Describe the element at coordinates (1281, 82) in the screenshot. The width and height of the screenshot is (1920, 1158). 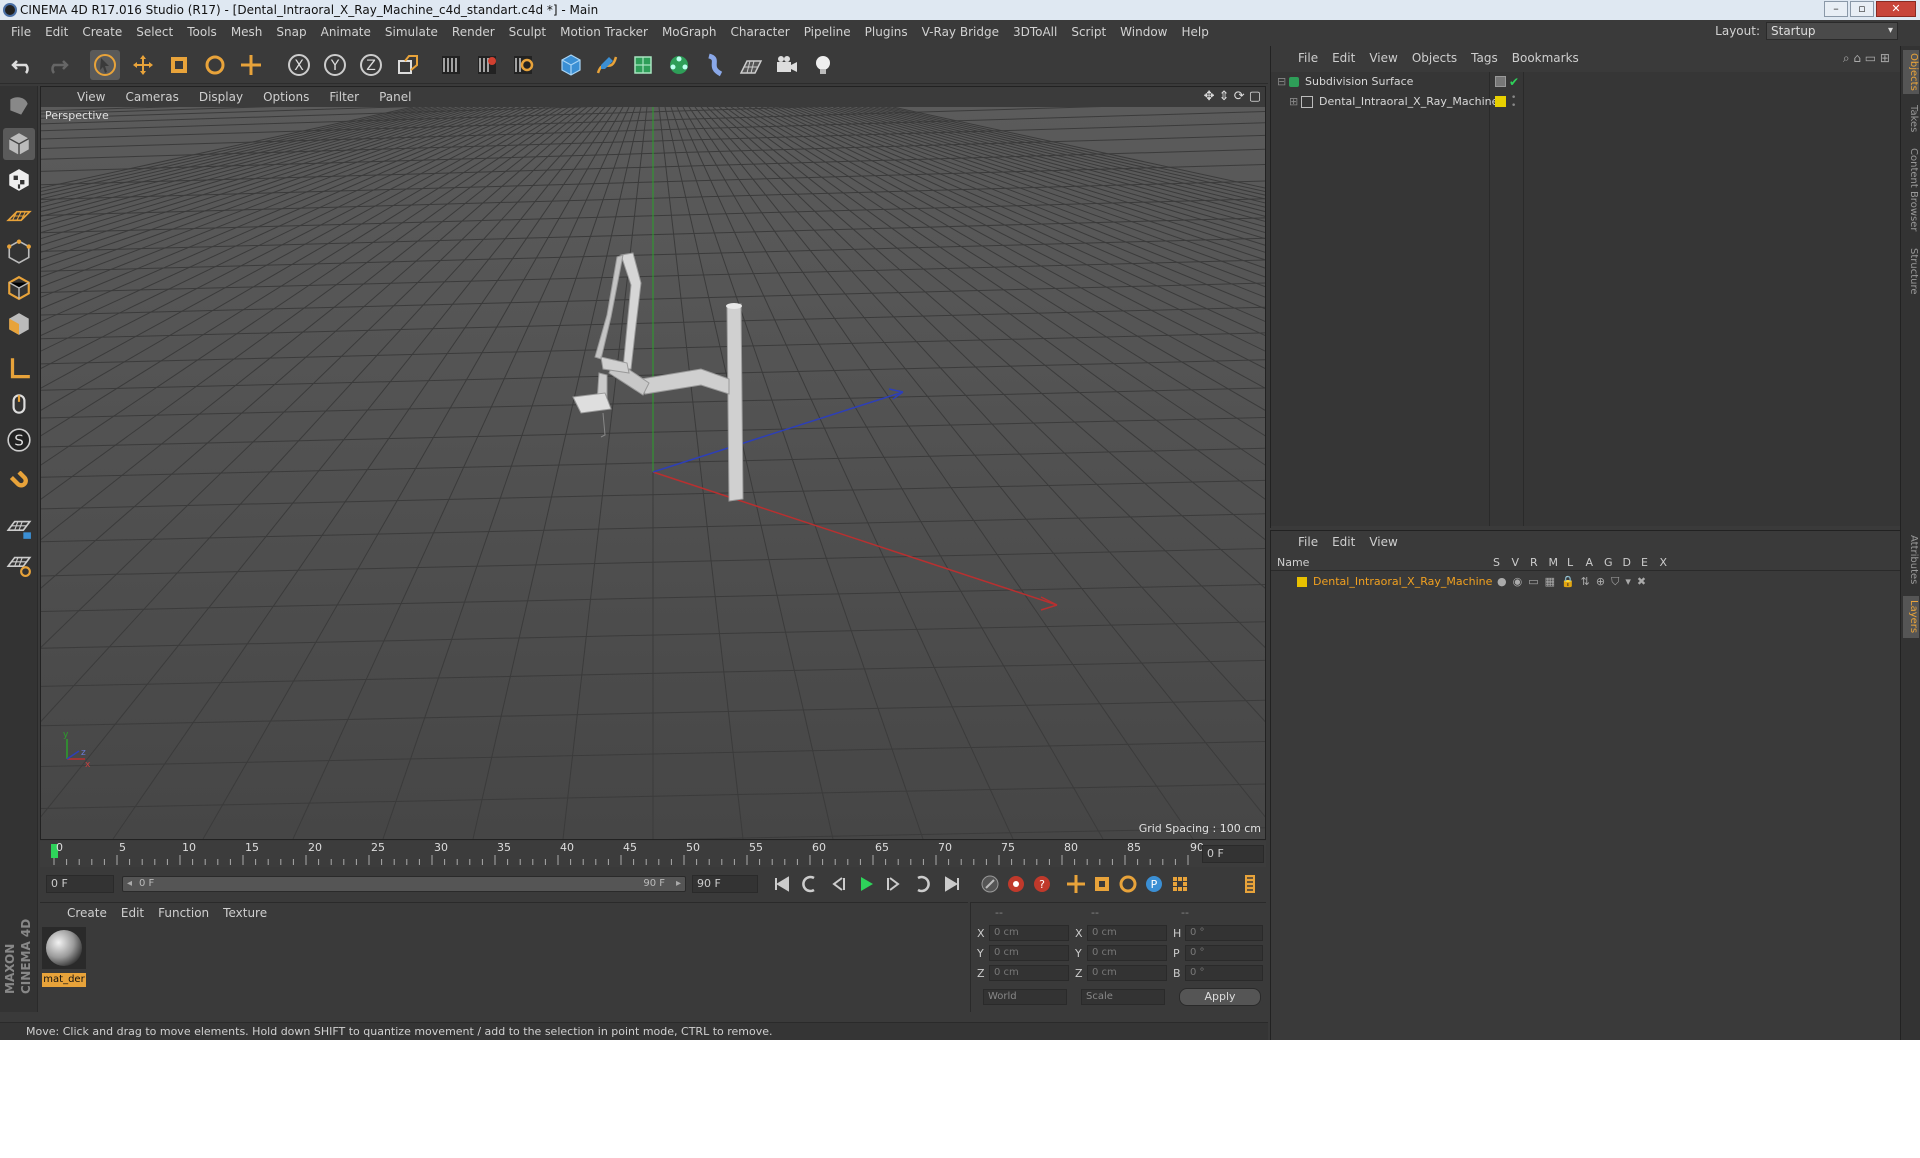
I see `collapse-icon: ⊟` at that location.